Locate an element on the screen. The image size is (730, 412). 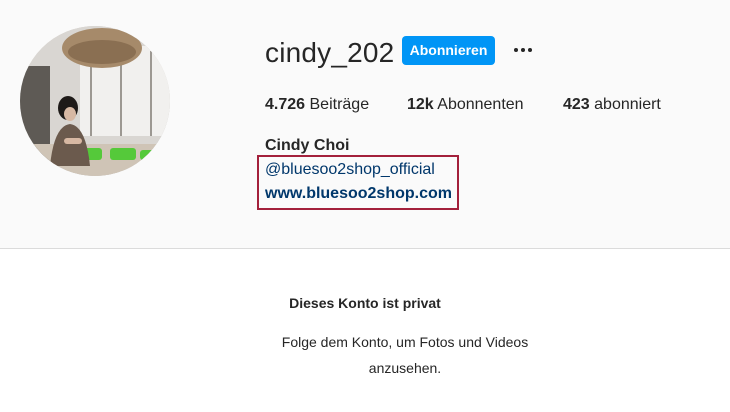
avatar-photo is located at coordinates (95, 101).